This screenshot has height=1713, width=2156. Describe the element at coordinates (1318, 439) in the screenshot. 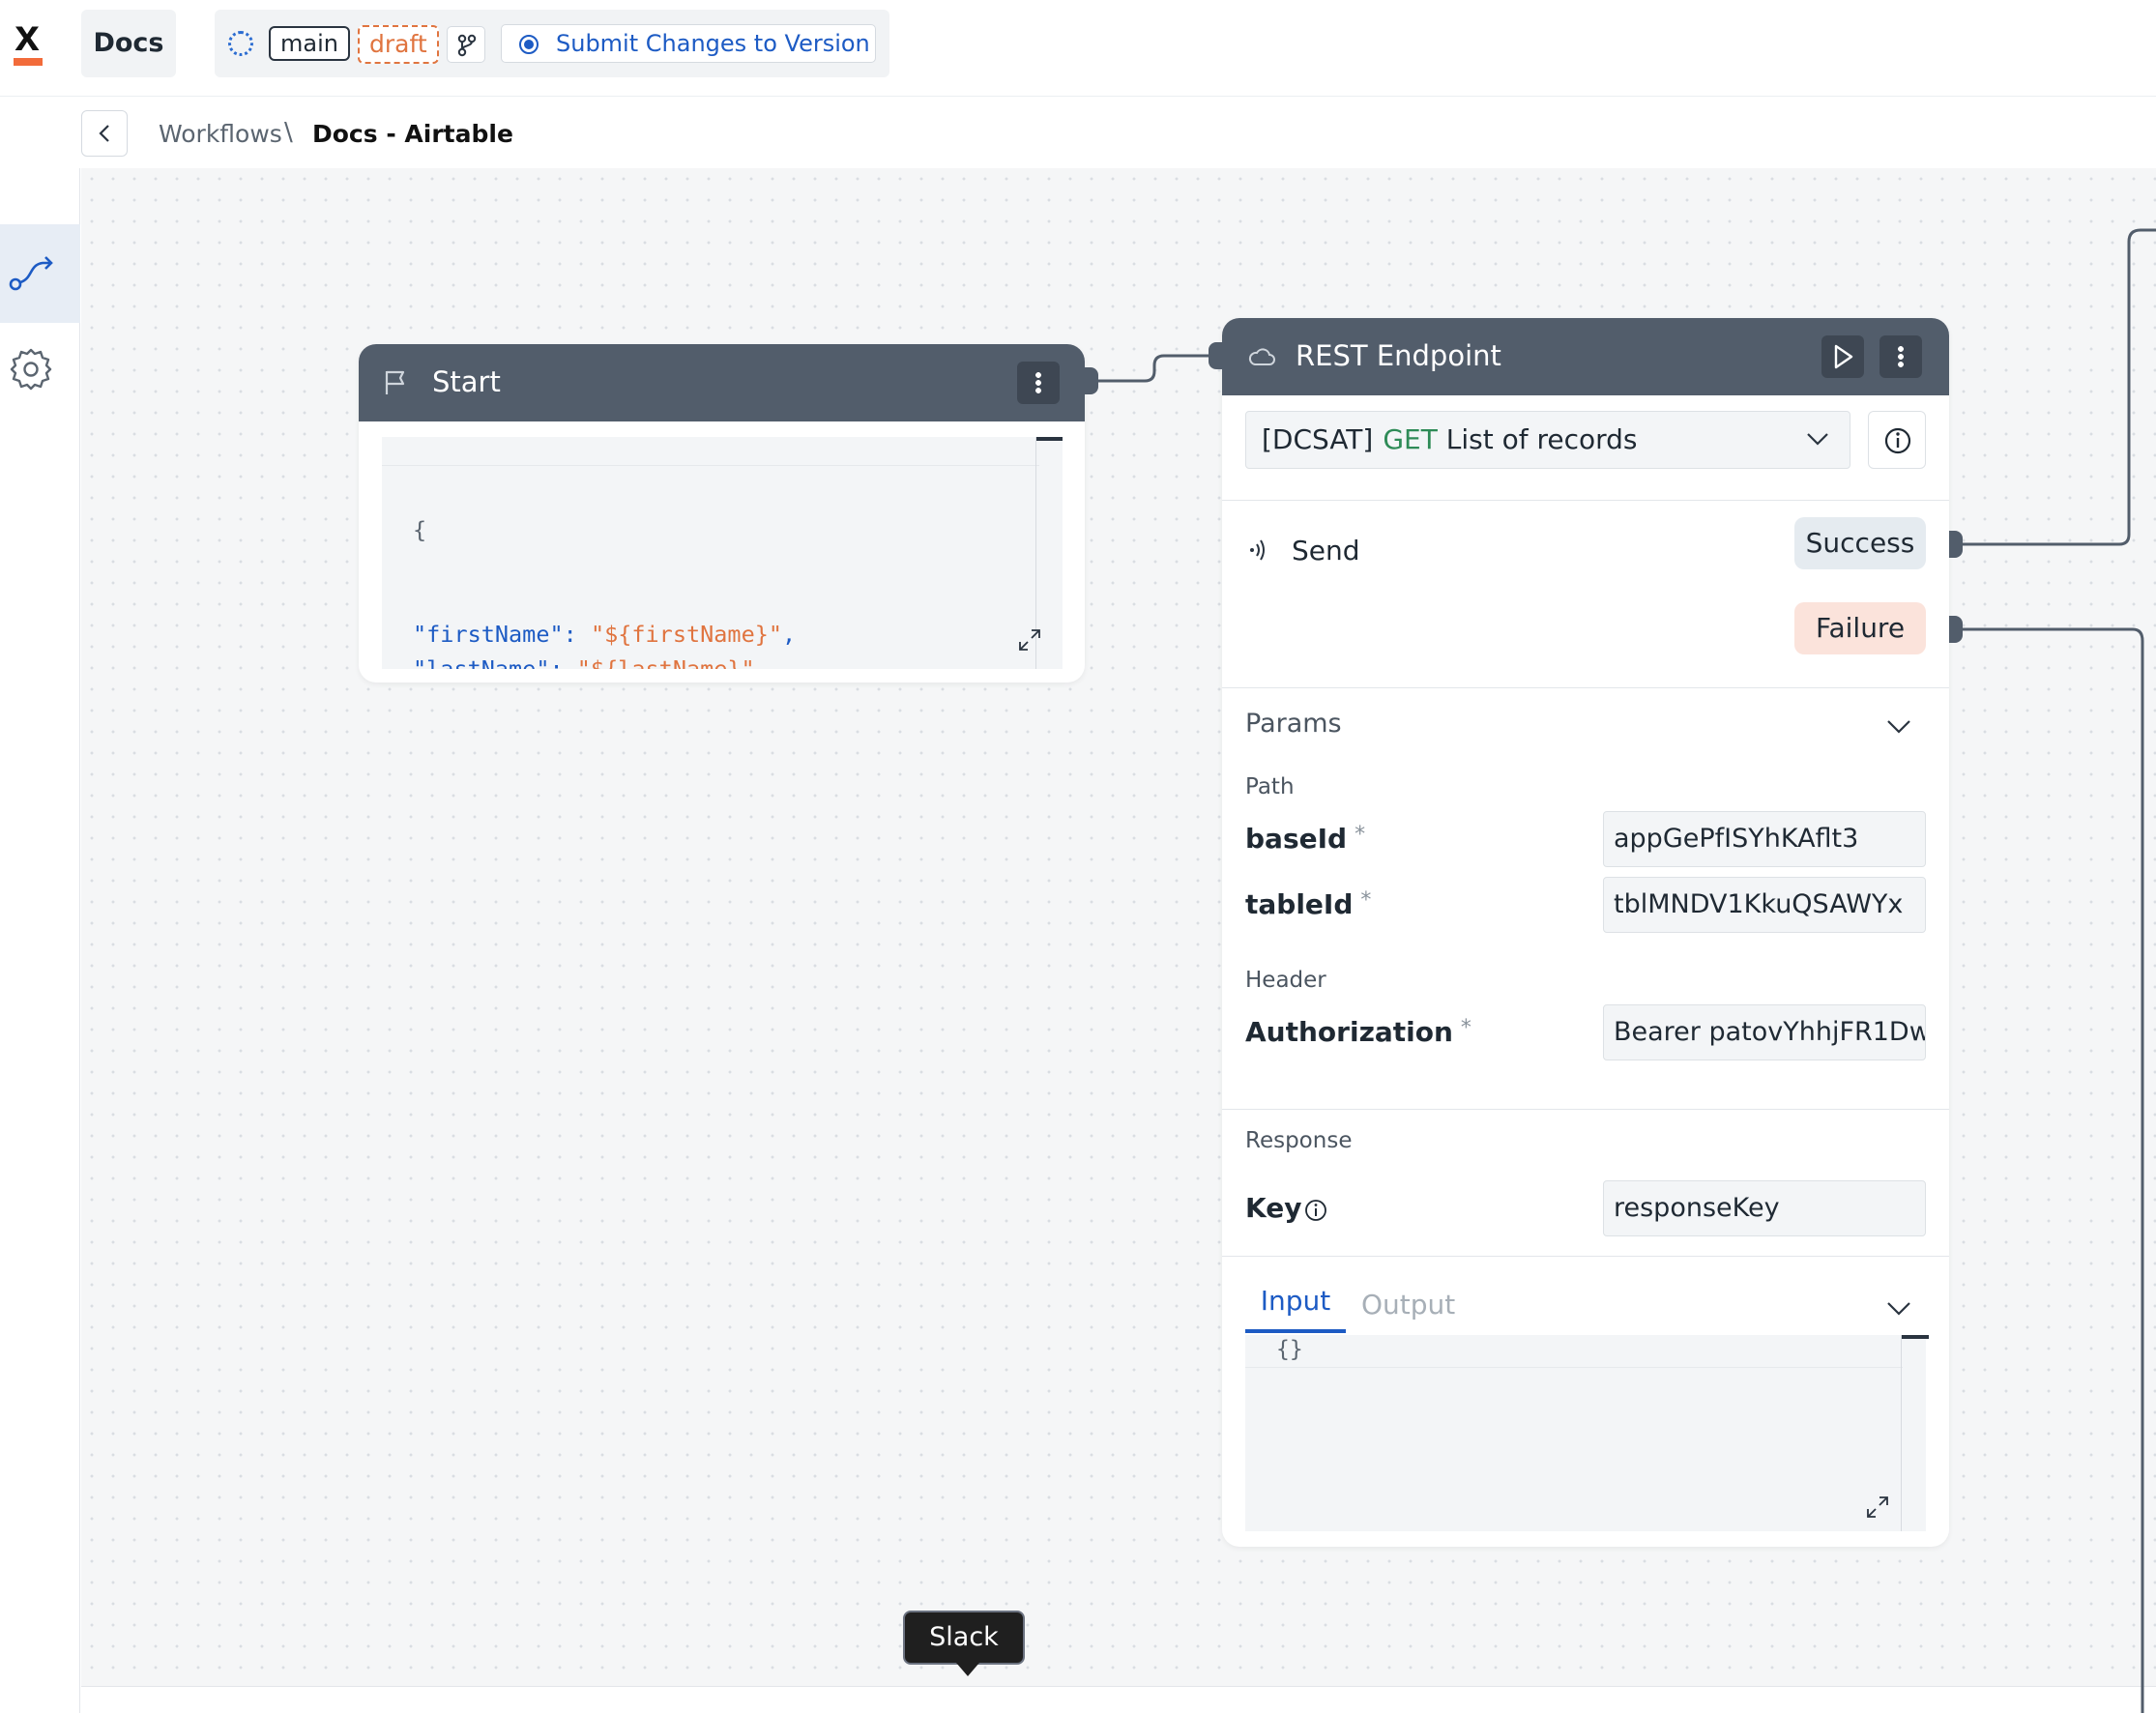

I see `endpoint-tag: [DCSAT]` at that location.